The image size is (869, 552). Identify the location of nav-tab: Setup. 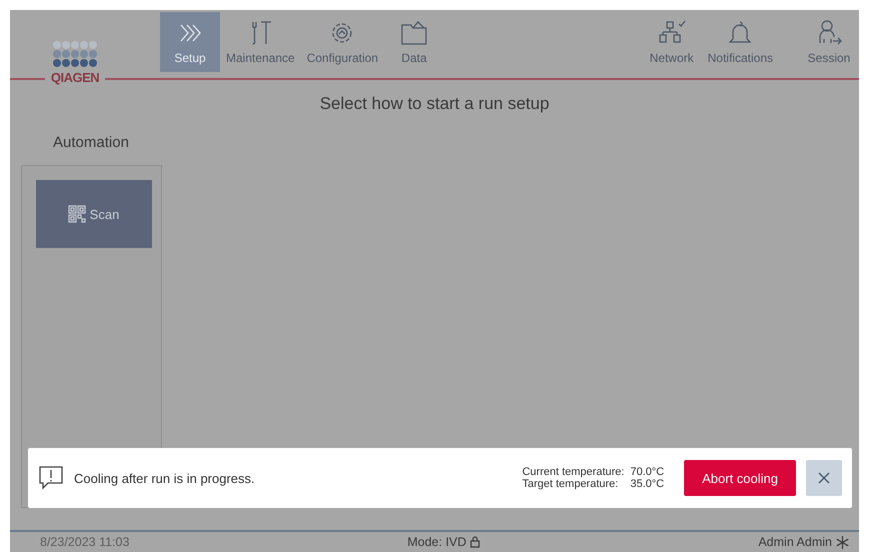
(190, 42).